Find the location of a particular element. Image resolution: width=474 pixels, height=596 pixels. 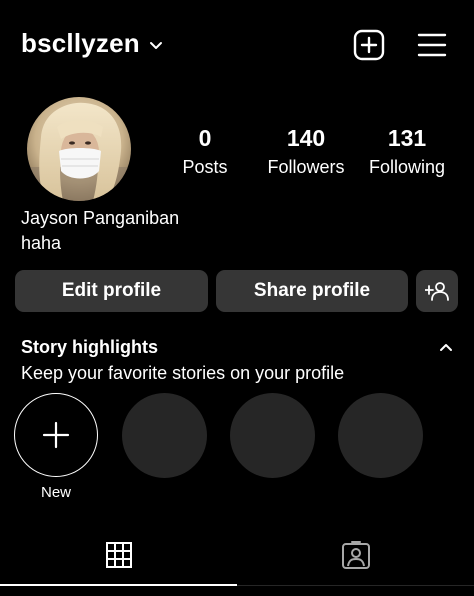

username: bscllyzen is located at coordinates (80, 43).